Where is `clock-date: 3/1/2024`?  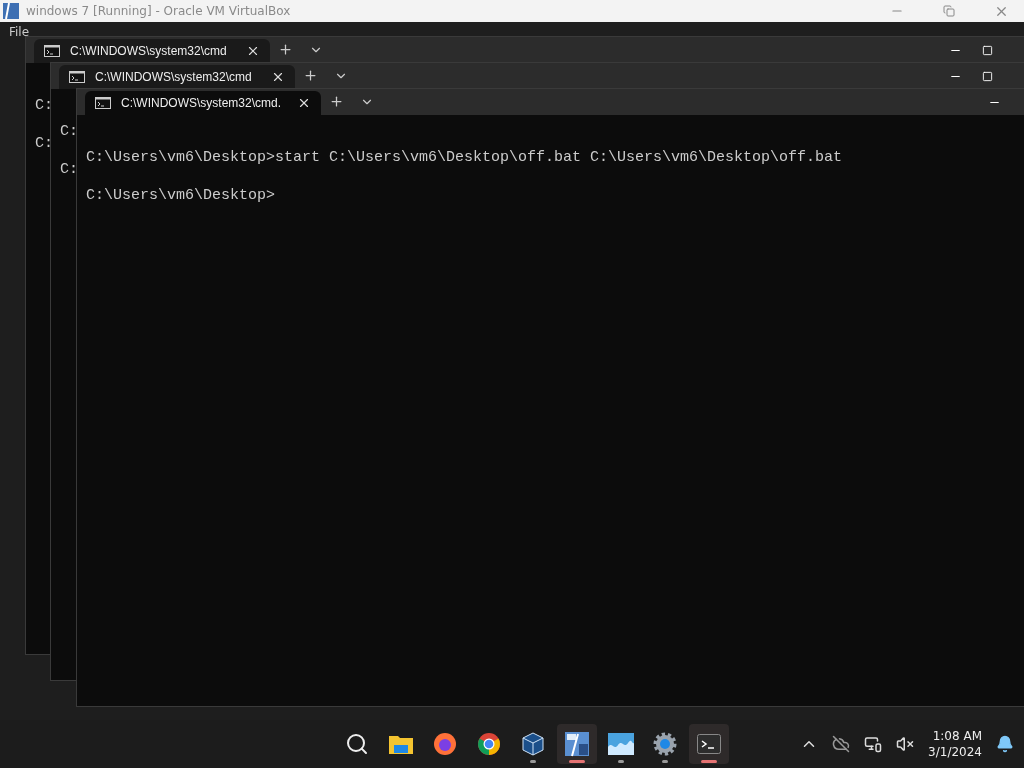
clock-date: 3/1/2024 is located at coordinates (955, 752).